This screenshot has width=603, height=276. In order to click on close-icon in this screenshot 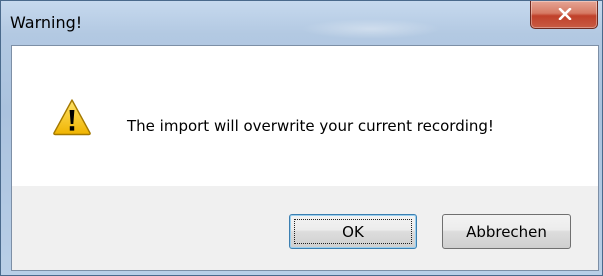, I will do `click(565, 14)`.